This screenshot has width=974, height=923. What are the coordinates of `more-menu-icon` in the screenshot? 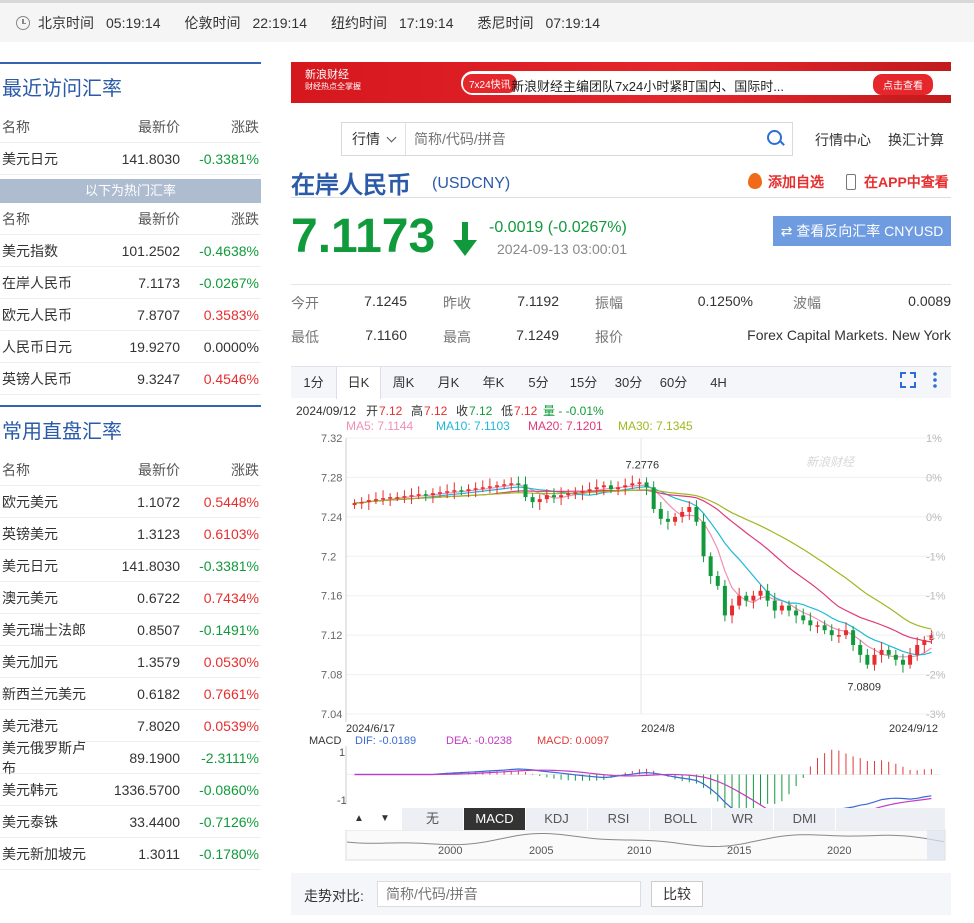 It's located at (935, 380).